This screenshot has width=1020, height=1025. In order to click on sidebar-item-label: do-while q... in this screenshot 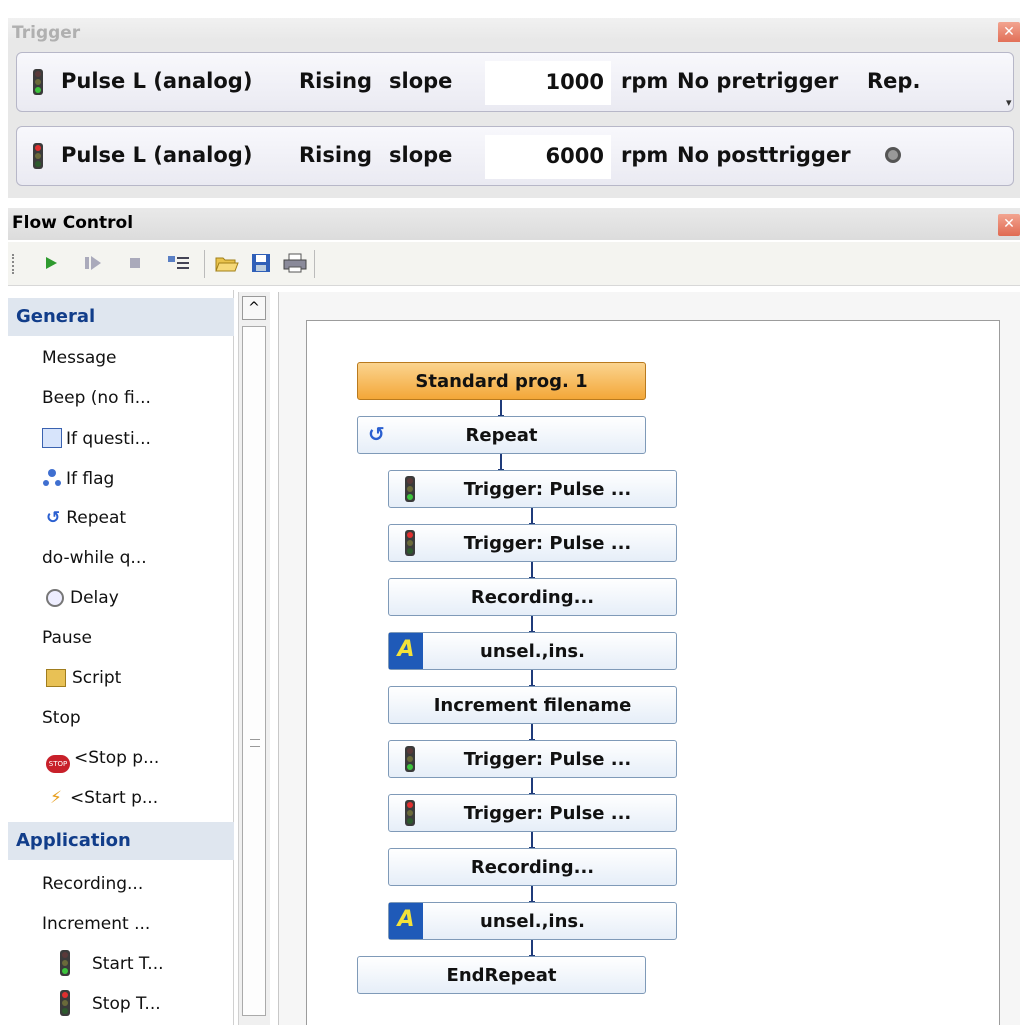, I will do `click(94, 558)`.